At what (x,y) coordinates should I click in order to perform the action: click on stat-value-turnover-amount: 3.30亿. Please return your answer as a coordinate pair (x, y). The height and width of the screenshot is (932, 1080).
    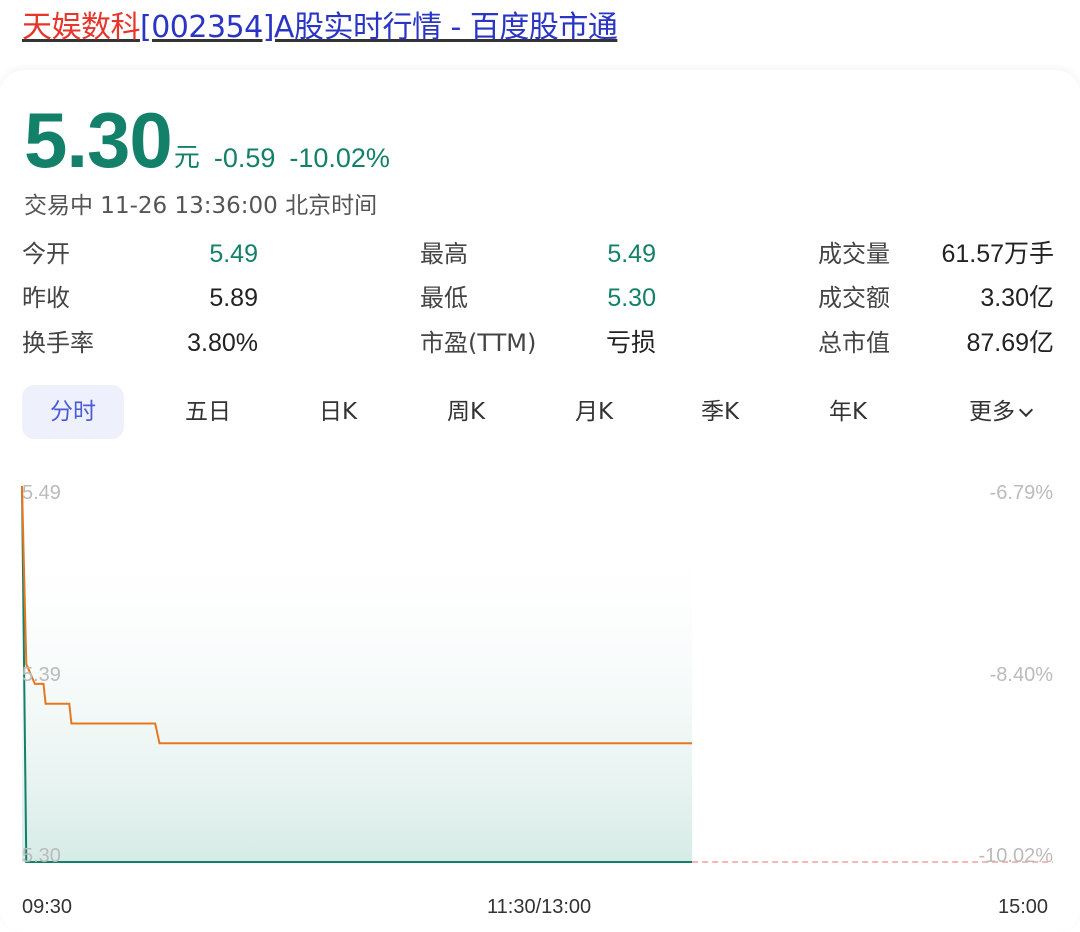
    Looking at the image, I should click on (1017, 298).